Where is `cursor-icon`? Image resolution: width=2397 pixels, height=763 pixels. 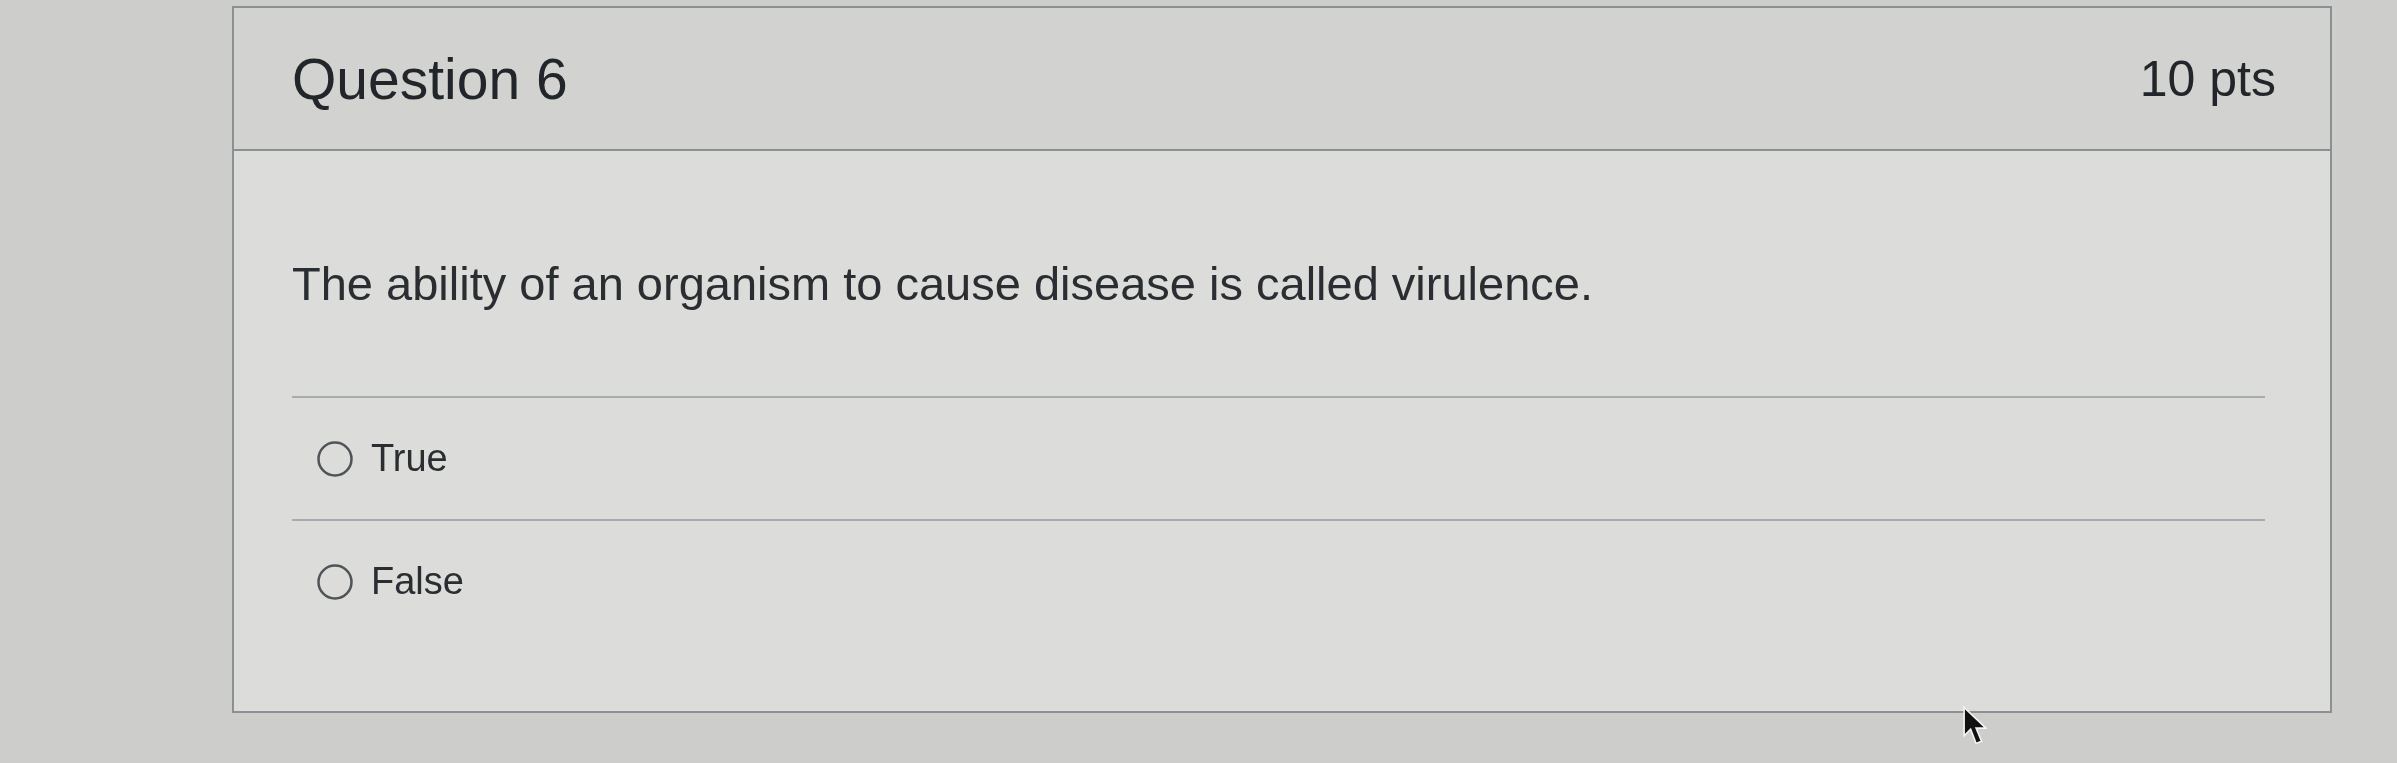 cursor-icon is located at coordinates (1975, 726).